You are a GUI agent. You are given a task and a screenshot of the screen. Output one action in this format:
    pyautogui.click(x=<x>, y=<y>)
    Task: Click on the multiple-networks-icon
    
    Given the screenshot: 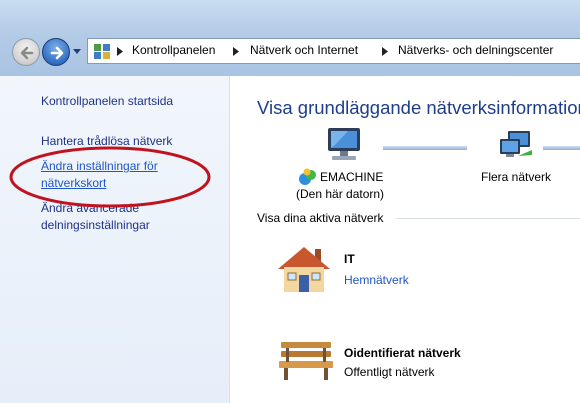 What is the action you would take?
    pyautogui.click(x=516, y=144)
    